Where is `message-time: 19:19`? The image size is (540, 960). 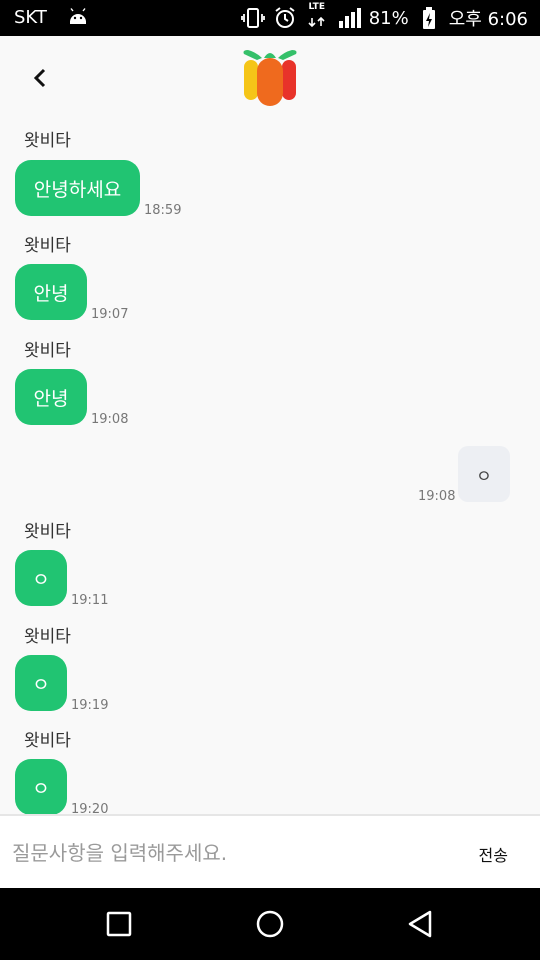
message-time: 19:19 is located at coordinates (90, 705).